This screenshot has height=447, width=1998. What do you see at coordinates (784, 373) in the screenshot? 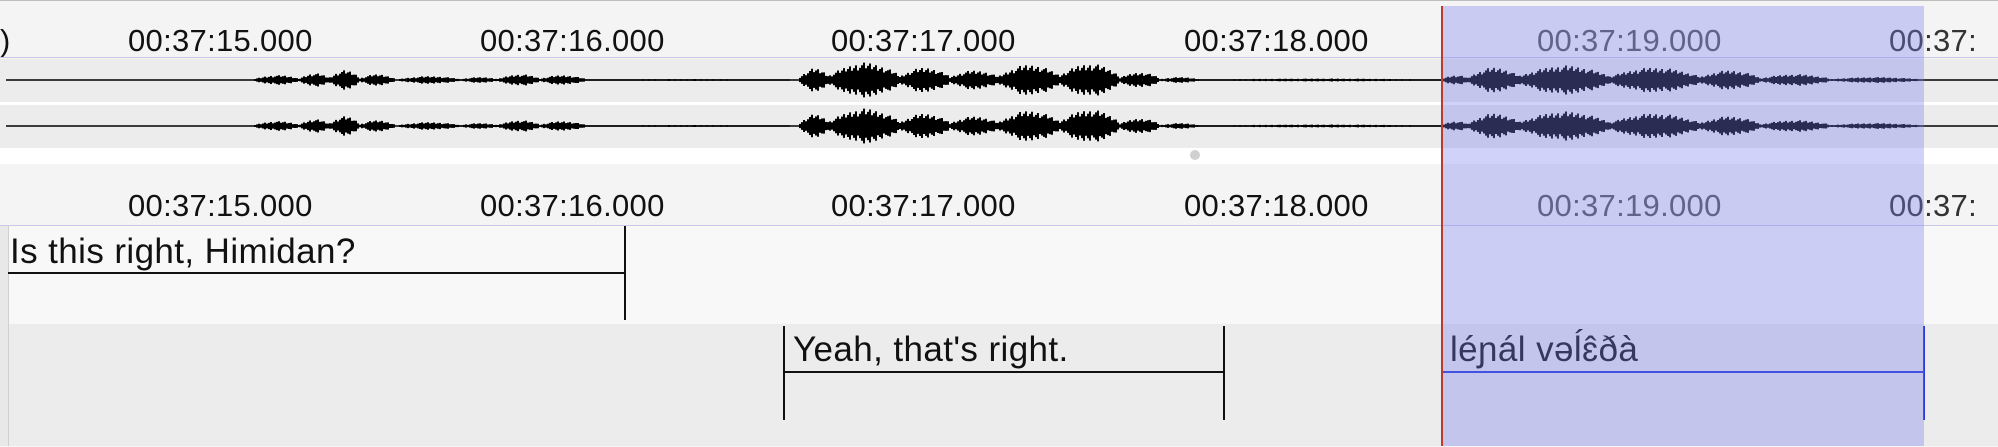
I see `annotation-boundary-start` at bounding box center [784, 373].